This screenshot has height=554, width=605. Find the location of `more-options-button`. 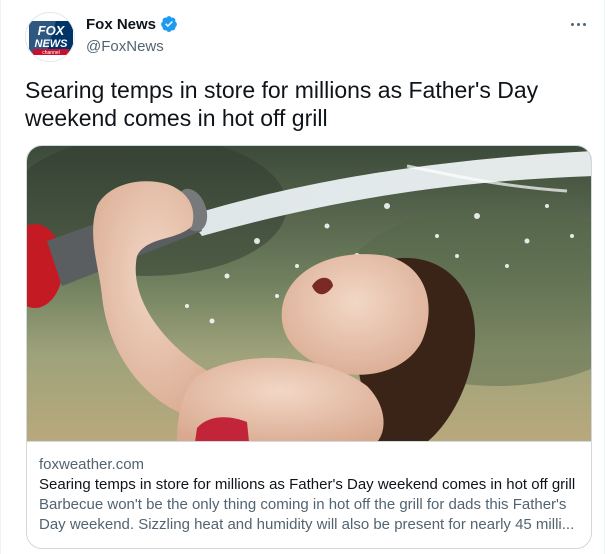

more-options-button is located at coordinates (578, 24).